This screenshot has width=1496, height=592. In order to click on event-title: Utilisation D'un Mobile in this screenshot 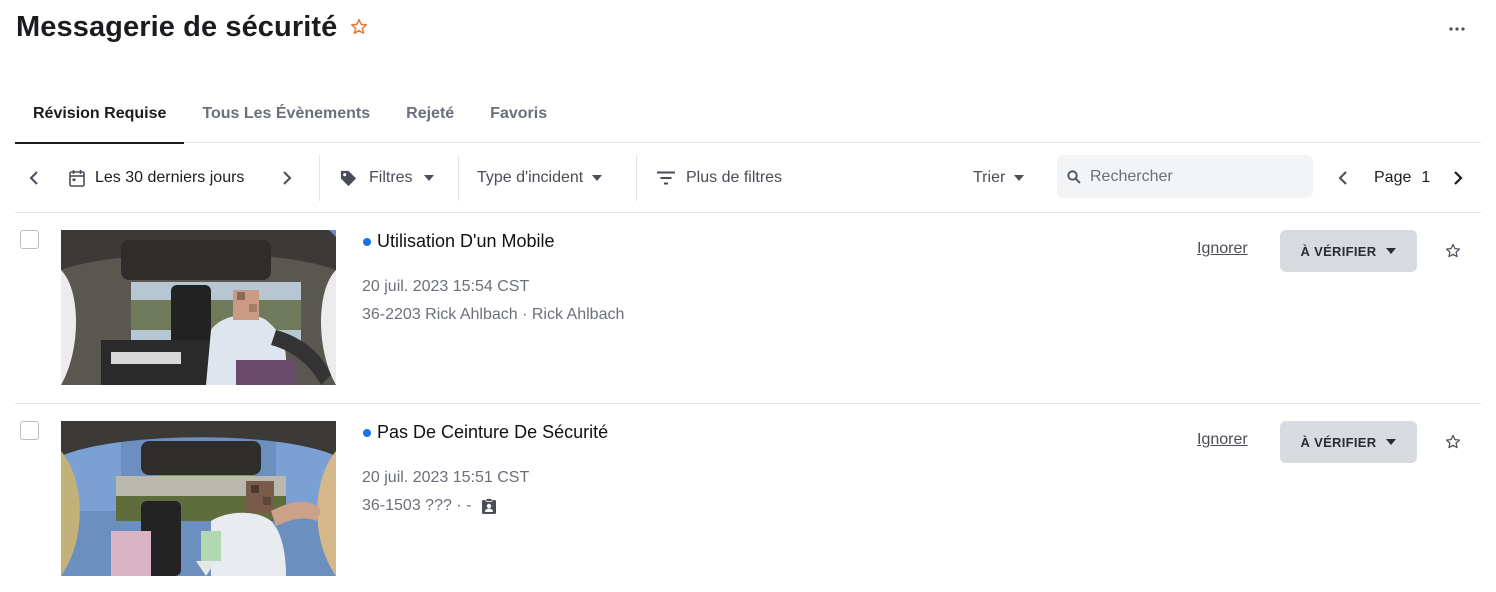, I will do `click(459, 241)`.